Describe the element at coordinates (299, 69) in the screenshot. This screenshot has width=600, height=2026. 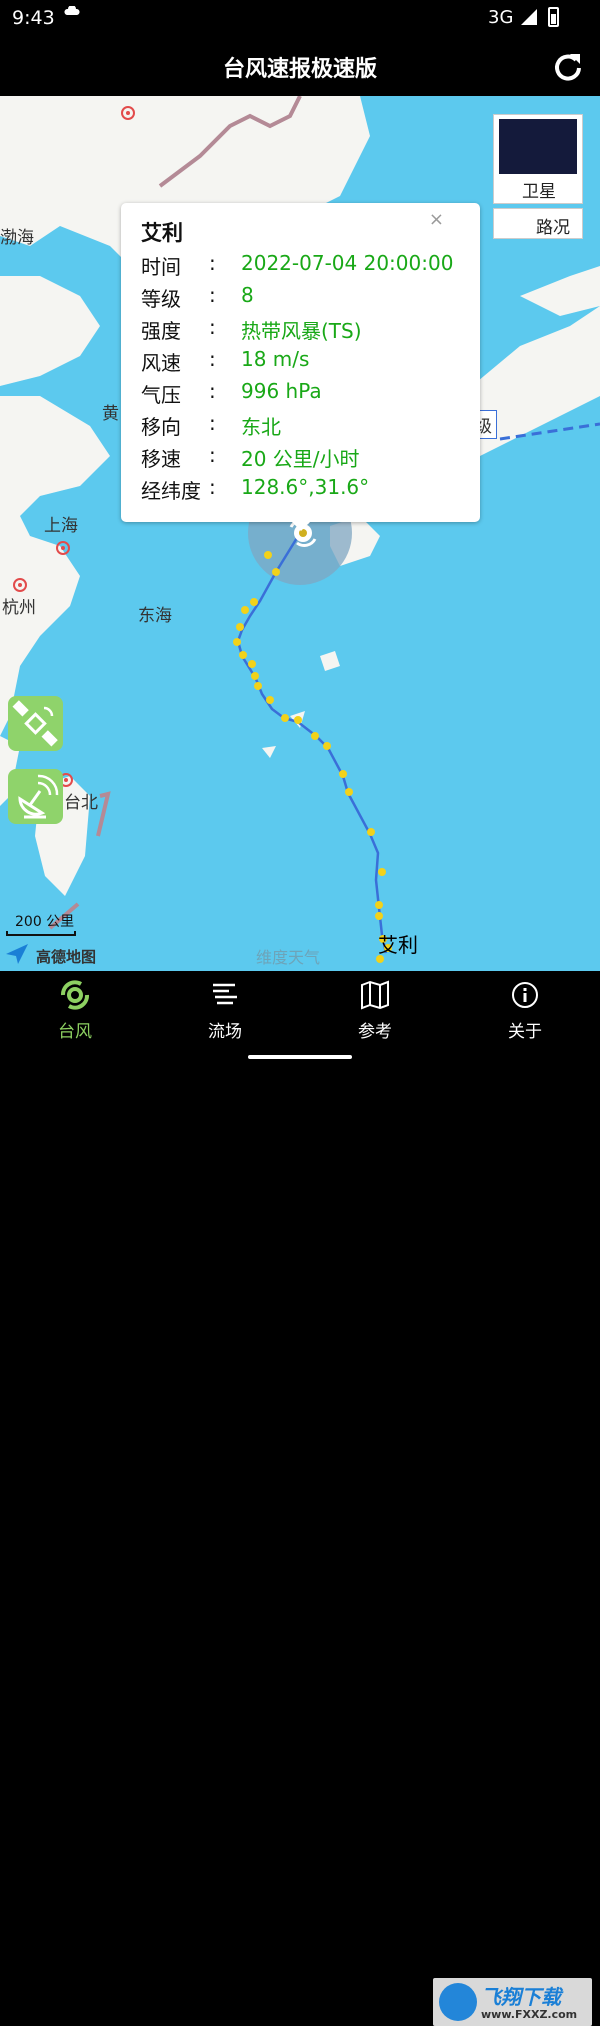
I see `app-title: 台风速报极速版` at that location.